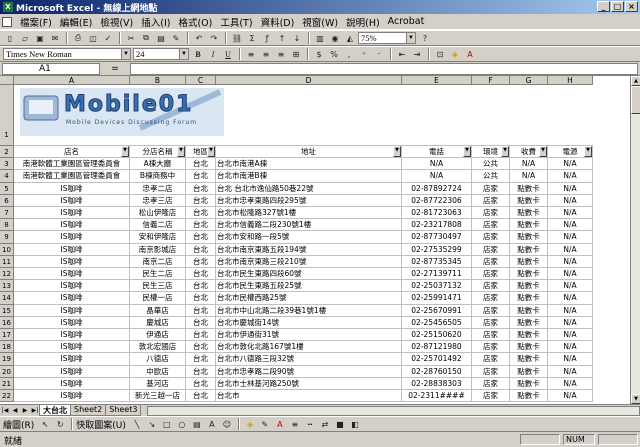 Image resolution: width=640 pixels, height=447 pixels. I want to click on menu-help: 說明(H), so click(363, 22).